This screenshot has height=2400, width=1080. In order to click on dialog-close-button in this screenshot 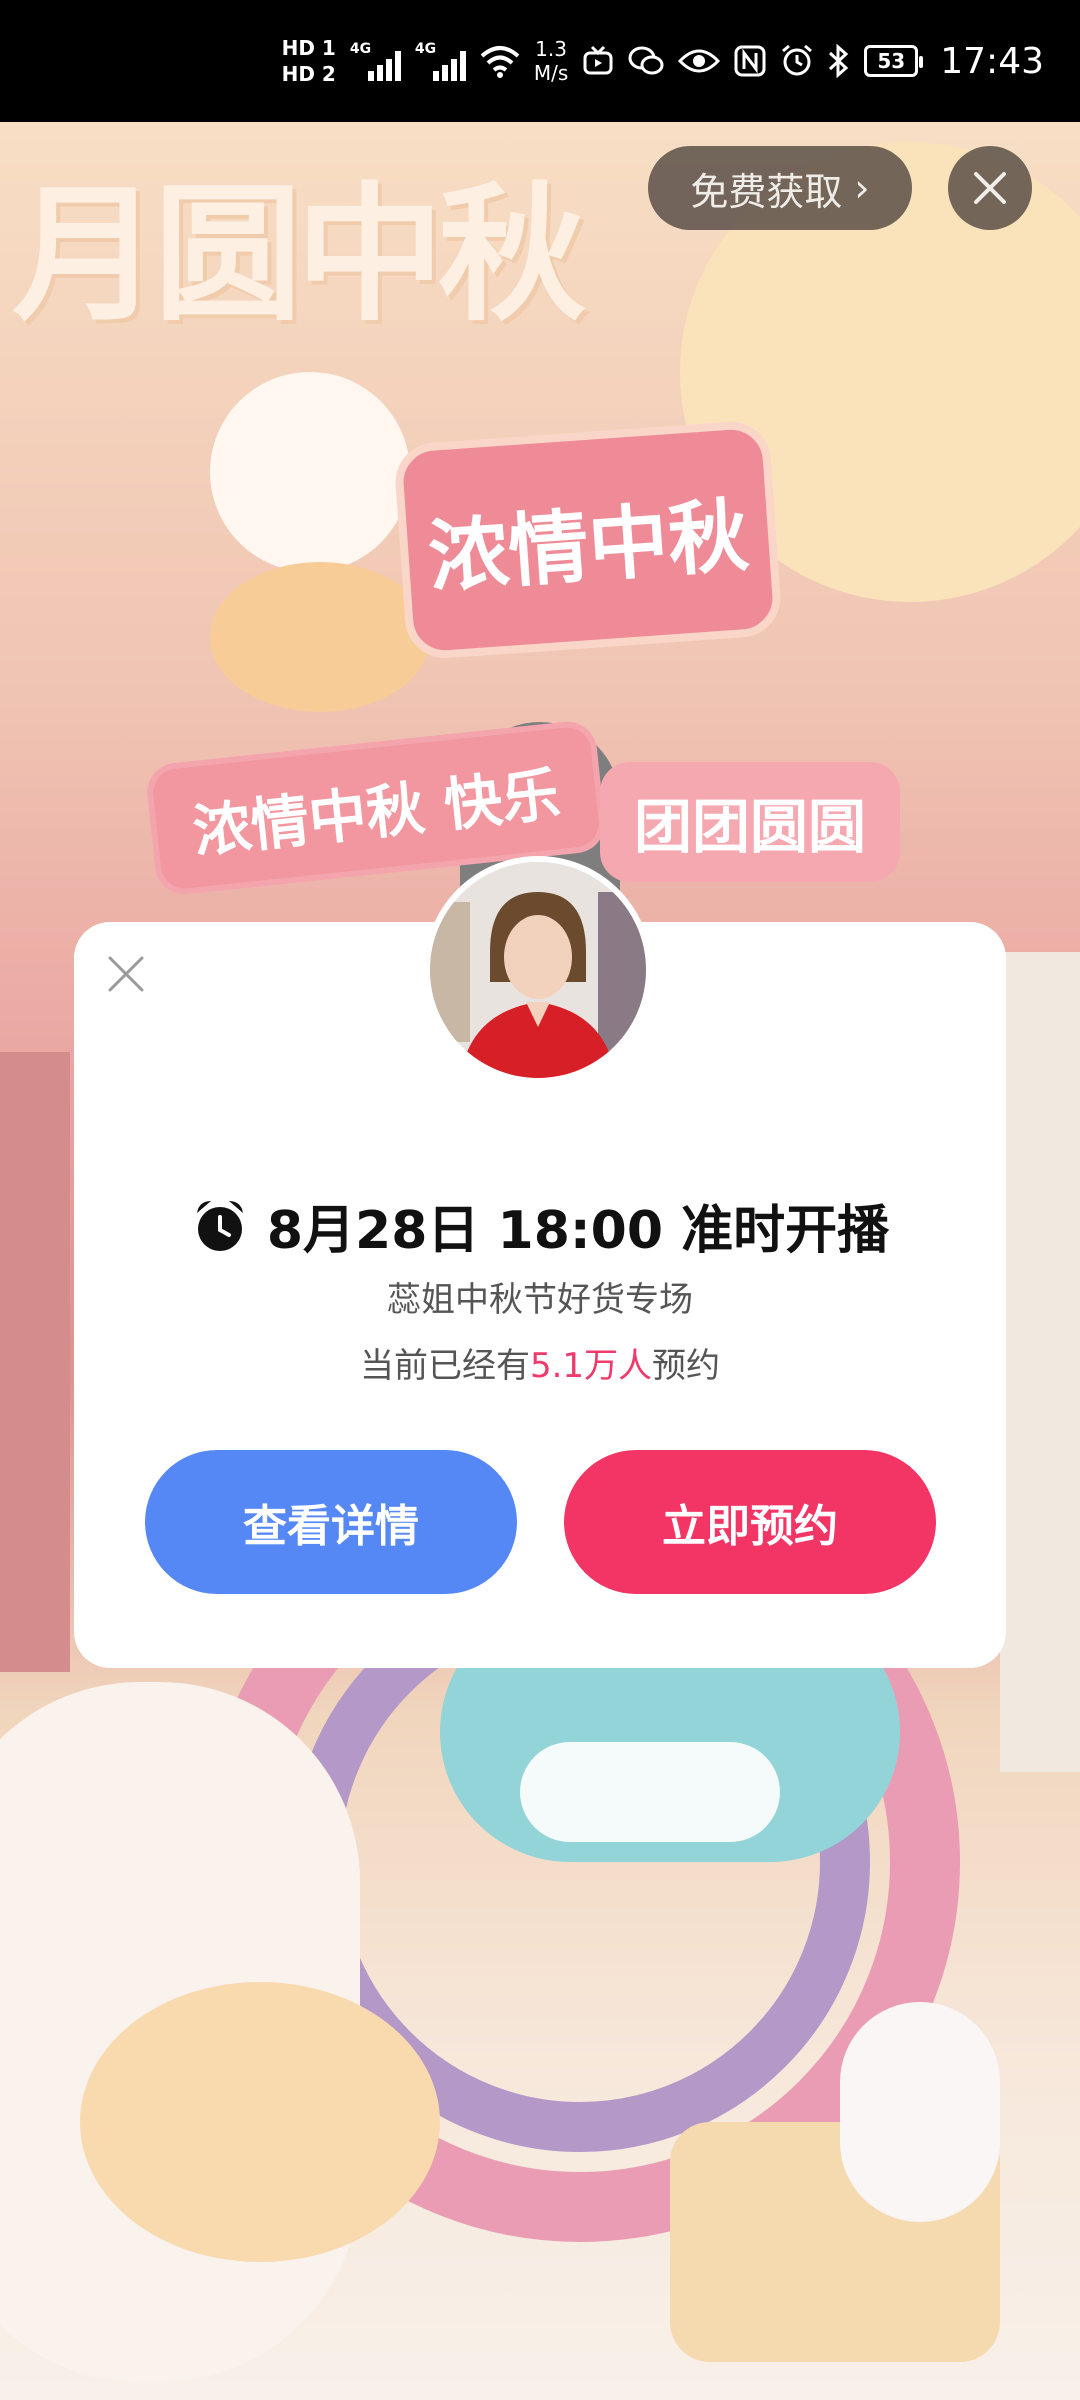, I will do `click(126, 974)`.